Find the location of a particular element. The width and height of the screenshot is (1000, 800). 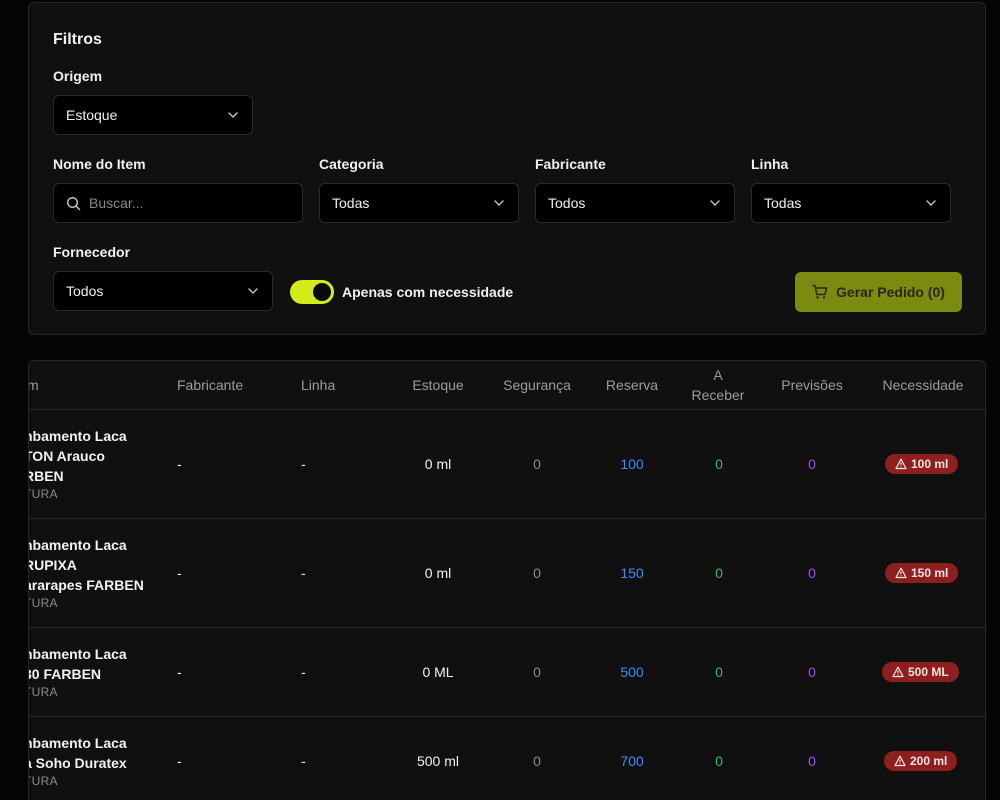

need-badge: 200 ml is located at coordinates (921, 761).